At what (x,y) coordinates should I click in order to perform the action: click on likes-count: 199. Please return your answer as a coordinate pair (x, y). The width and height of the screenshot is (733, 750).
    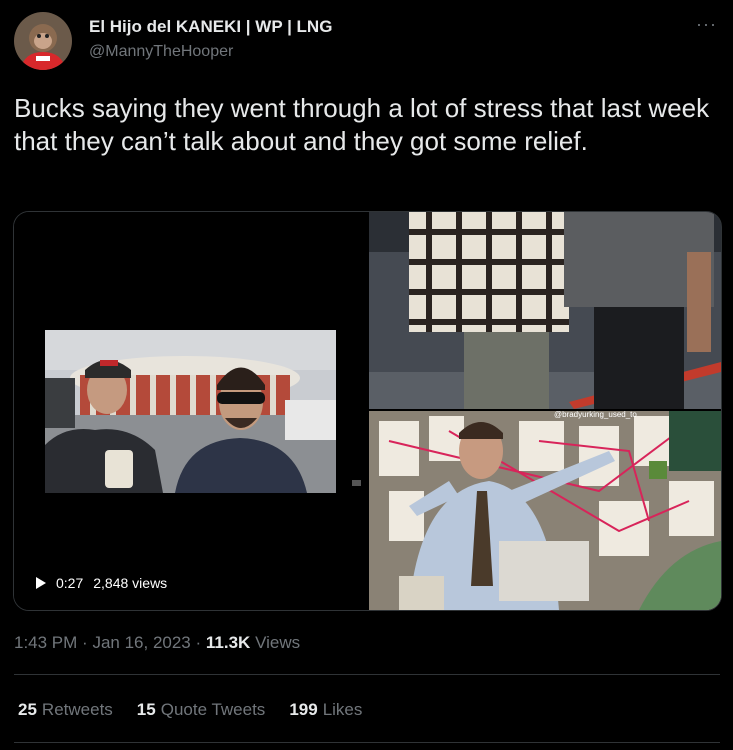
    Looking at the image, I should click on (303, 709).